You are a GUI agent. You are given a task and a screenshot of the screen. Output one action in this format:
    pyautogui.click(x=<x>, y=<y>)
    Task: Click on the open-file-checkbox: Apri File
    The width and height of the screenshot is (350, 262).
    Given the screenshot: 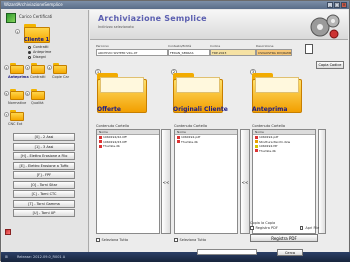 What is the action you would take?
    pyautogui.click(x=309, y=228)
    